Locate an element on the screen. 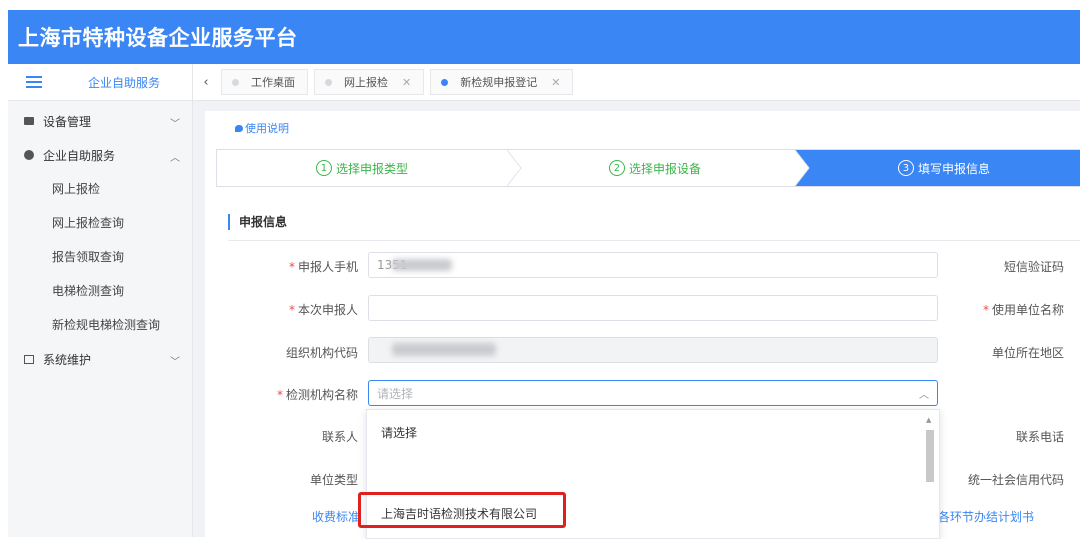  phone-label: * 申报人手机 is located at coordinates (323, 267).